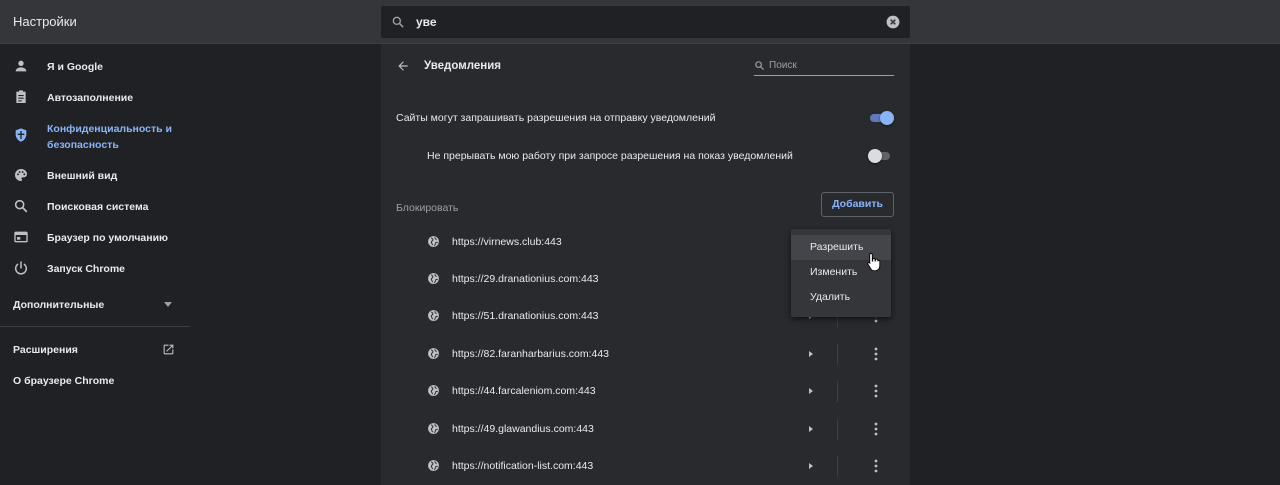  Describe the element at coordinates (531, 354) in the screenshot. I see `site-url: https://82.faranharbarius.com:443` at that location.